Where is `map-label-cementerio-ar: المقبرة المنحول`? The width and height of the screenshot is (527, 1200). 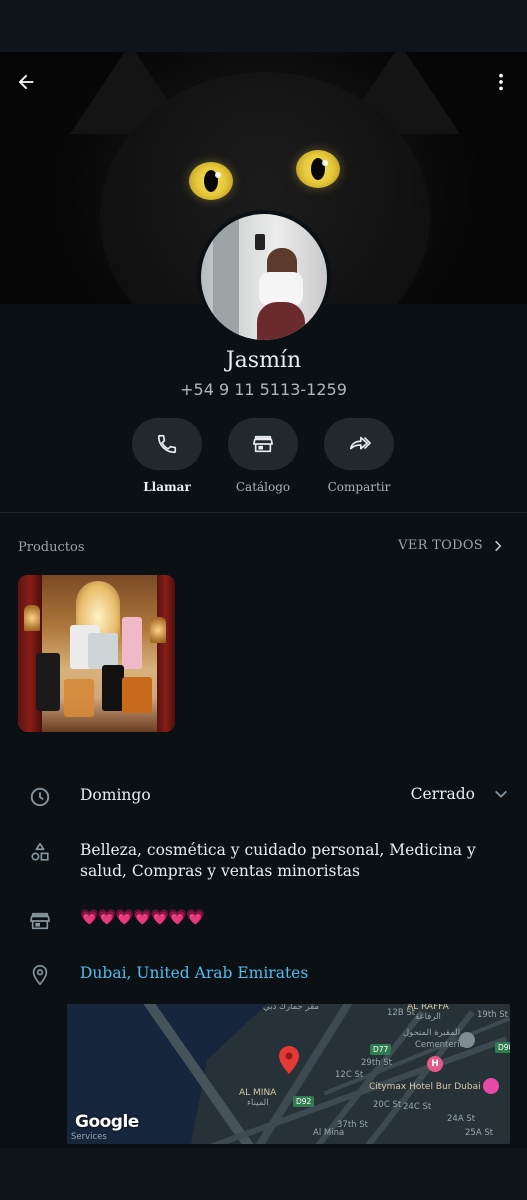 map-label-cementerio-ar: المقبرة المنحول is located at coordinates (432, 1033).